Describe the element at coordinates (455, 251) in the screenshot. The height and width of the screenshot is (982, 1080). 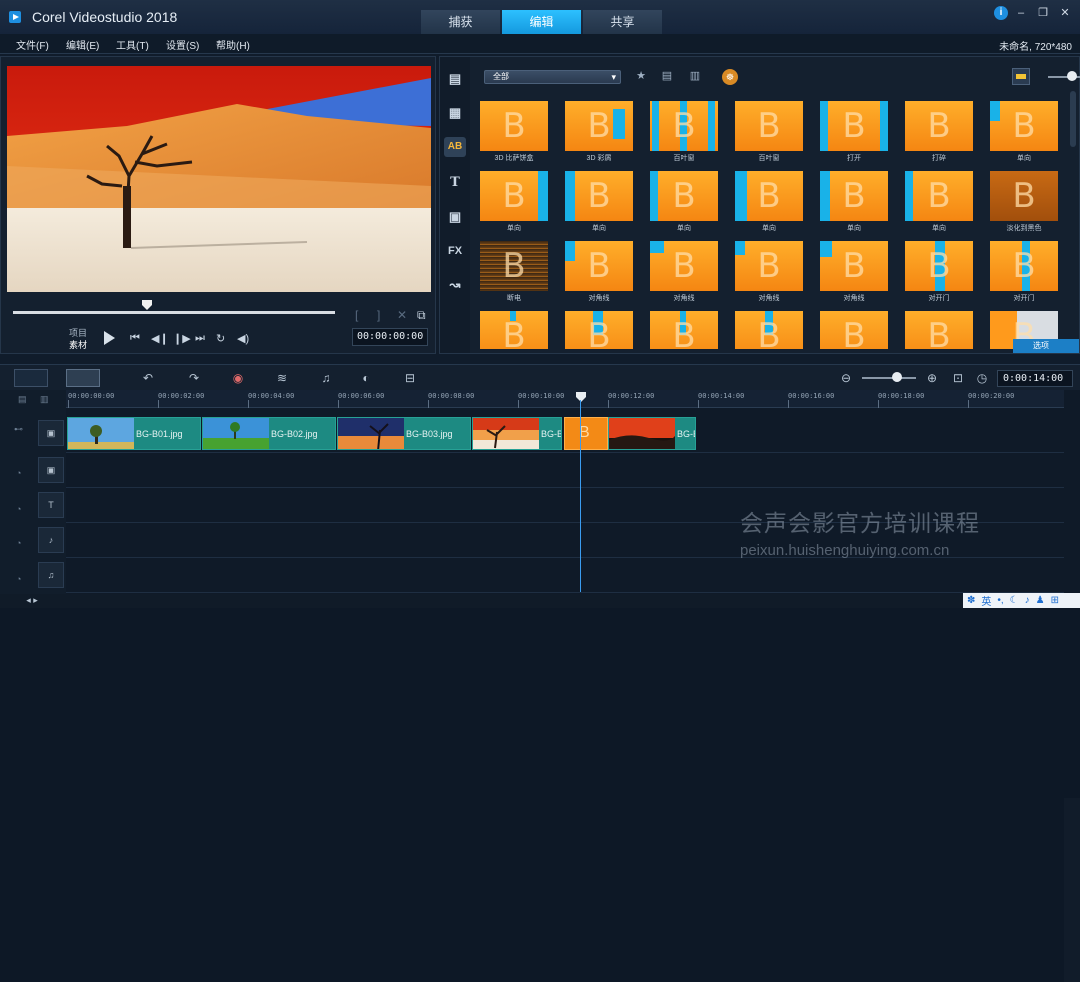
I see `fx-icon: FX` at that location.